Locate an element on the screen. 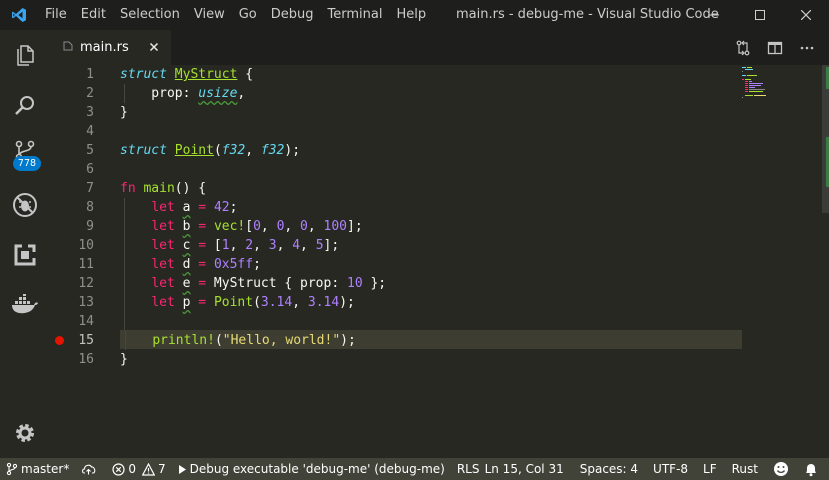 The width and height of the screenshot is (829, 480). menu-edit: Edit is located at coordinates (93, 15).